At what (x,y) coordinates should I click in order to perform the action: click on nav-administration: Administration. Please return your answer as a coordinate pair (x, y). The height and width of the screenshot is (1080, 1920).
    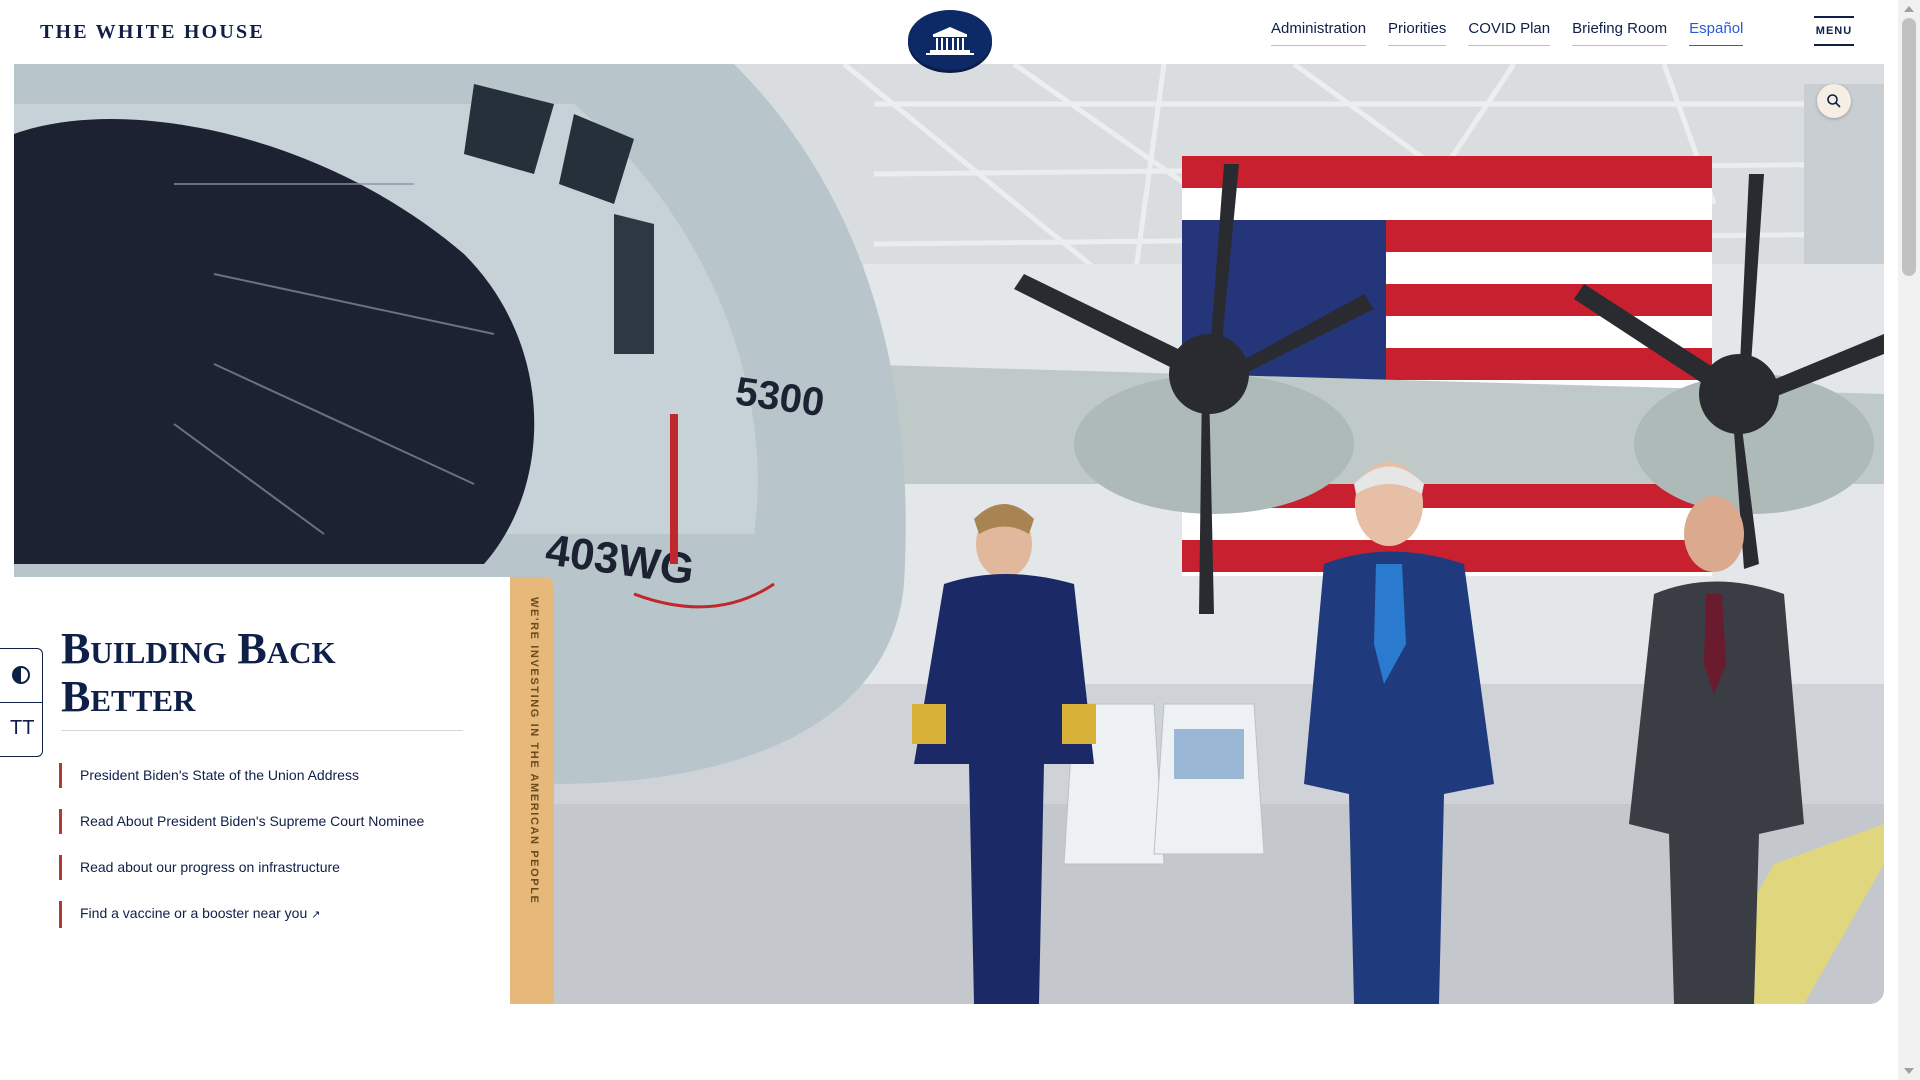
    Looking at the image, I should click on (1319, 33).